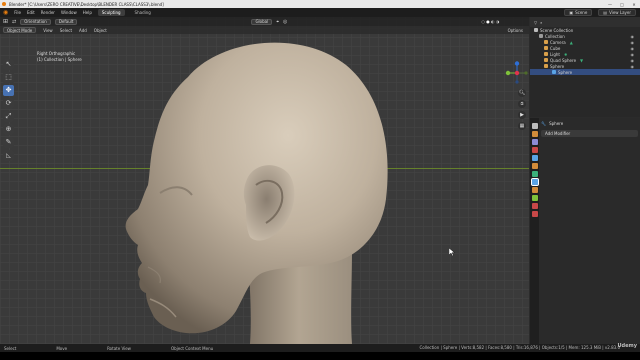  What do you see at coordinates (508, 73) in the screenshot?
I see `gizmo-y-axis` at bounding box center [508, 73].